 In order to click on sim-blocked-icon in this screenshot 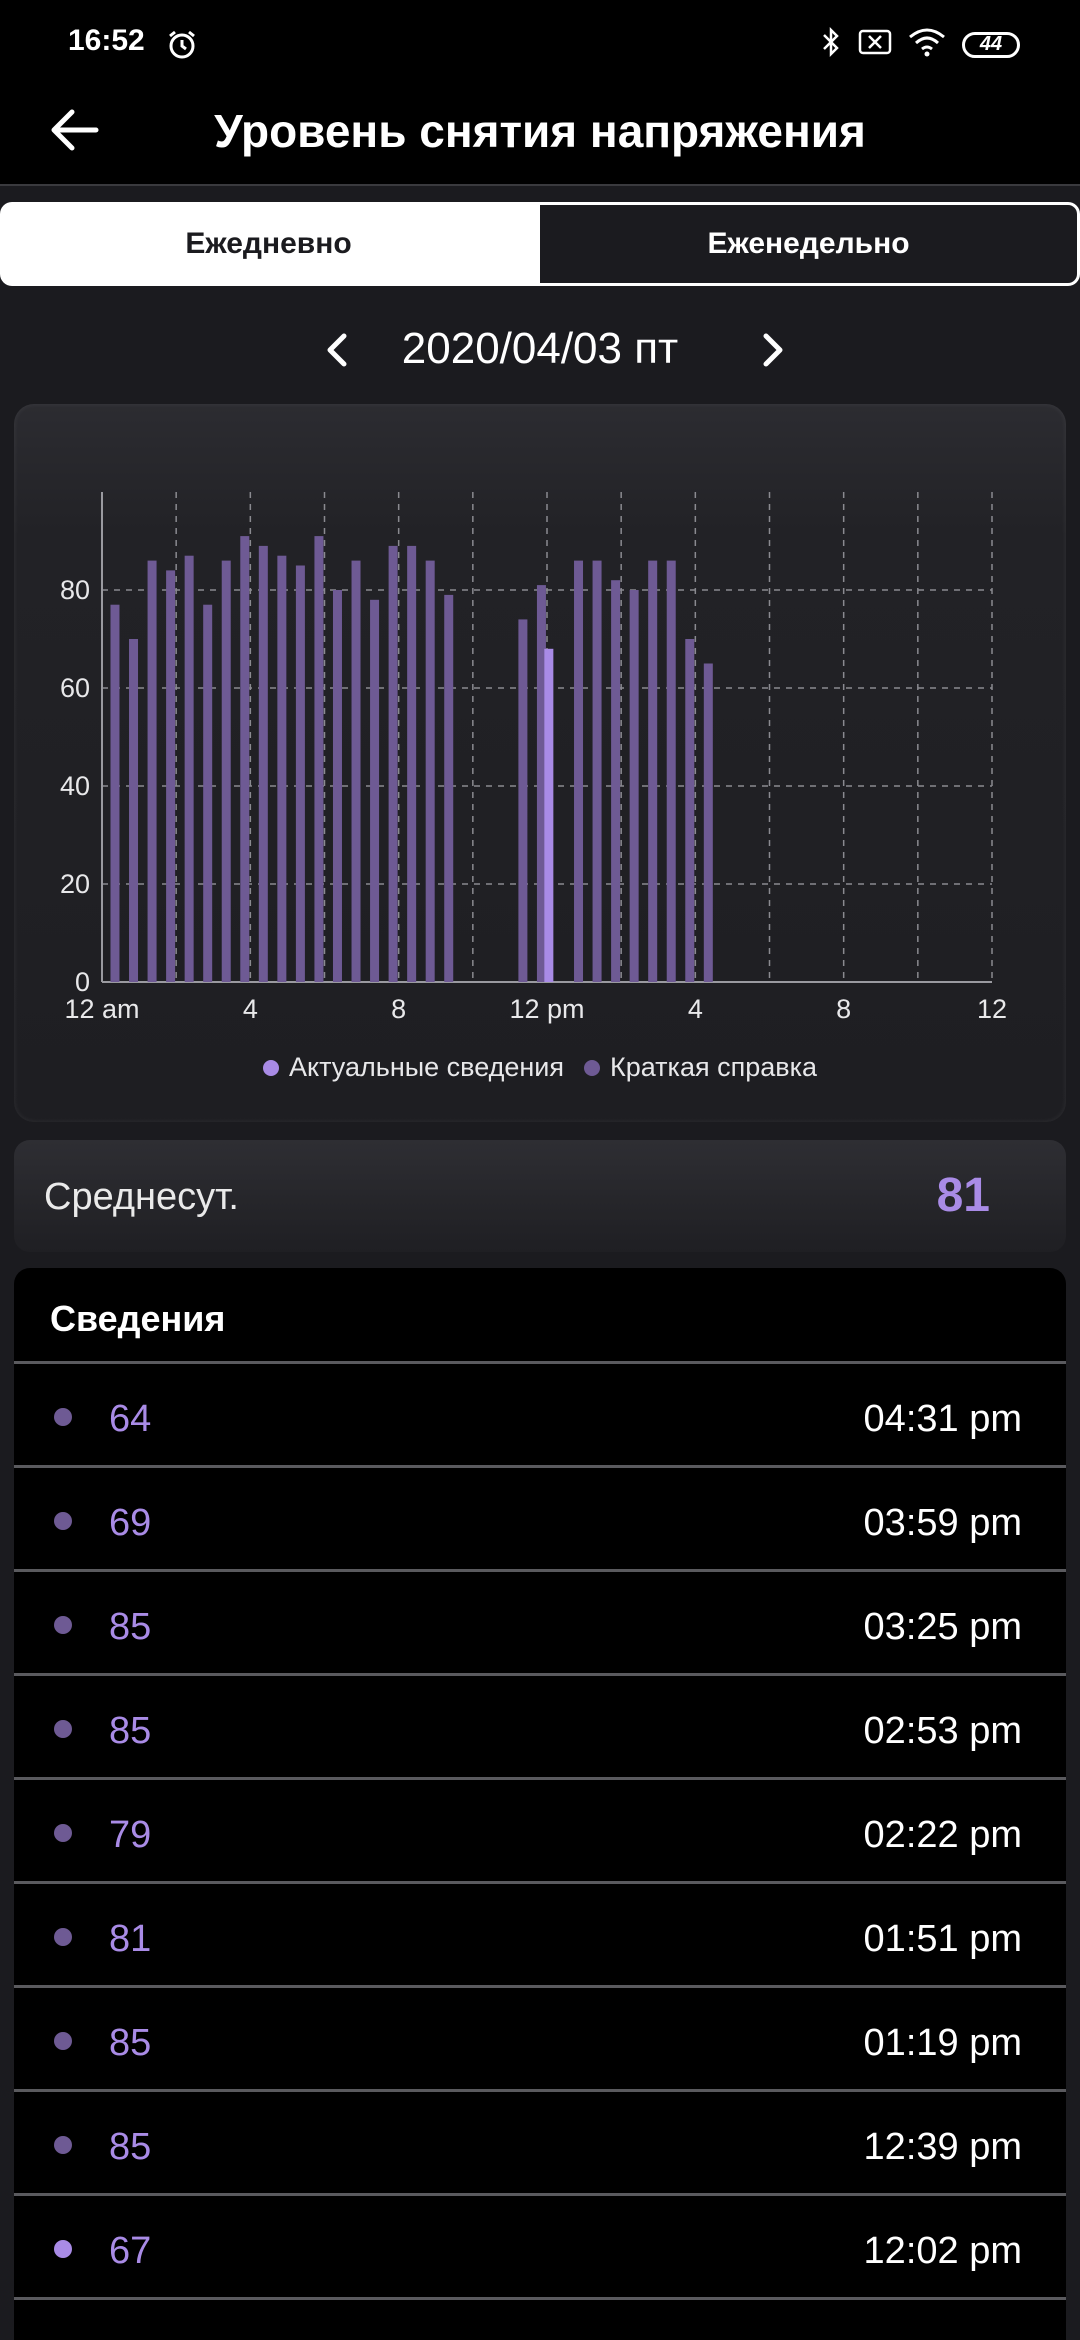, I will do `click(875, 44)`.